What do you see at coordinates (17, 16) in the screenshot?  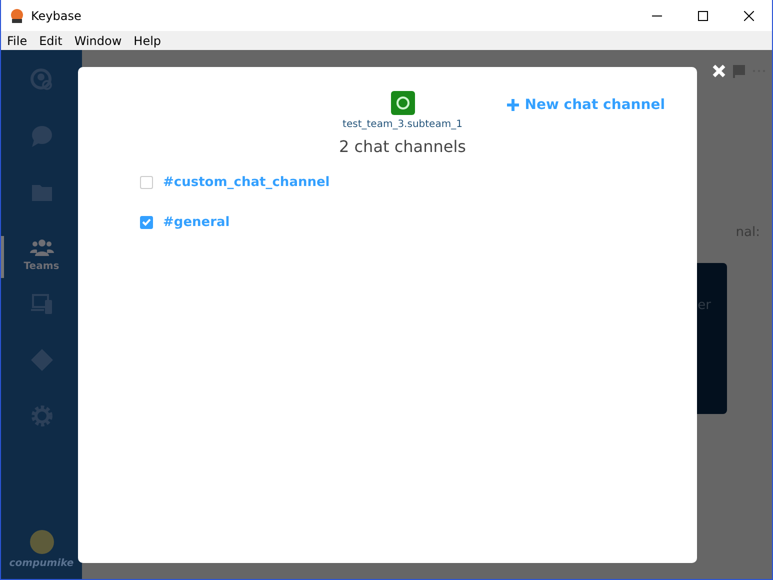 I see `app-logo-icon` at bounding box center [17, 16].